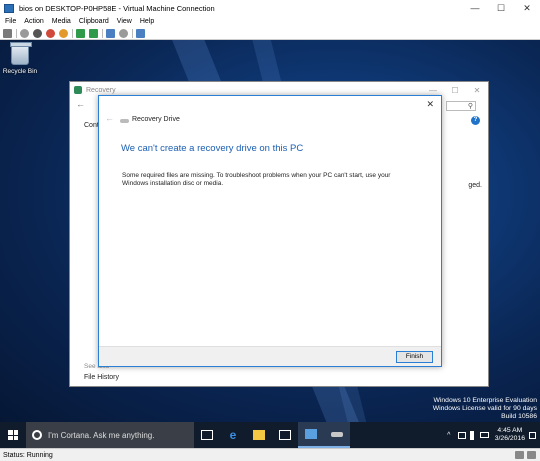  What do you see at coordinates (21, 53) in the screenshot?
I see `recycle-bin-icon` at bounding box center [21, 53].